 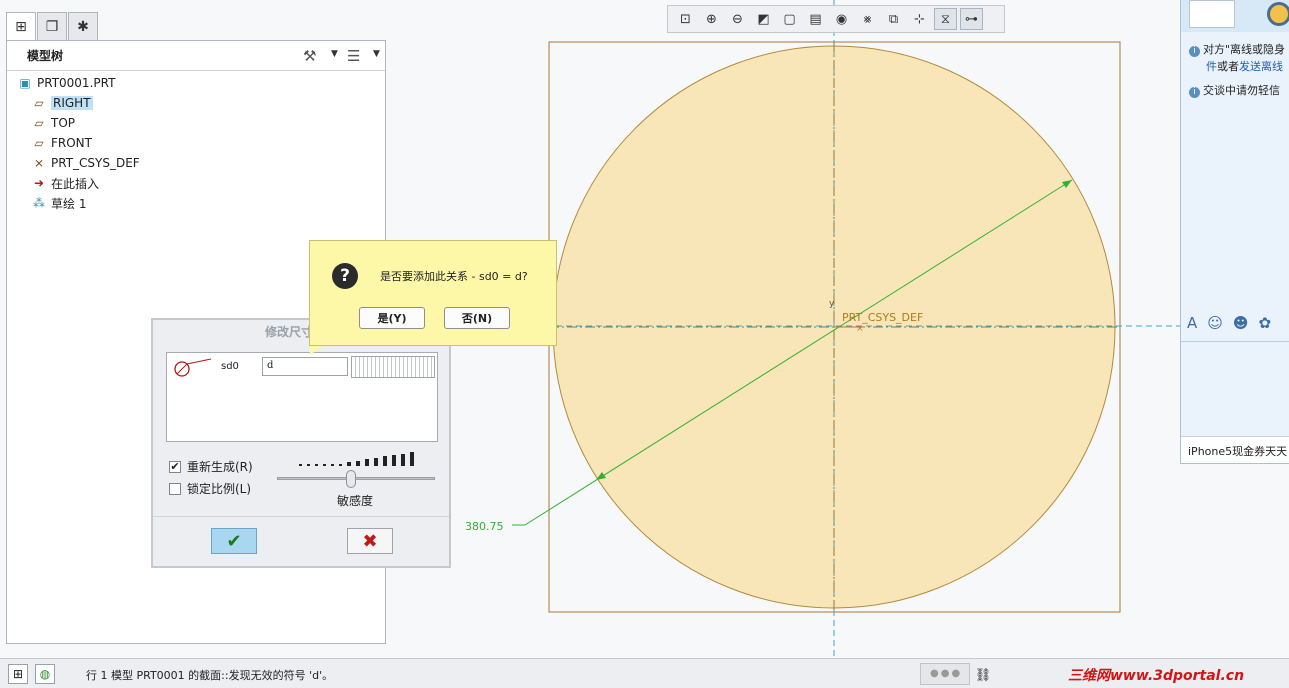 I want to click on coordinate-system-icon: ⨯, so click(x=39, y=163).